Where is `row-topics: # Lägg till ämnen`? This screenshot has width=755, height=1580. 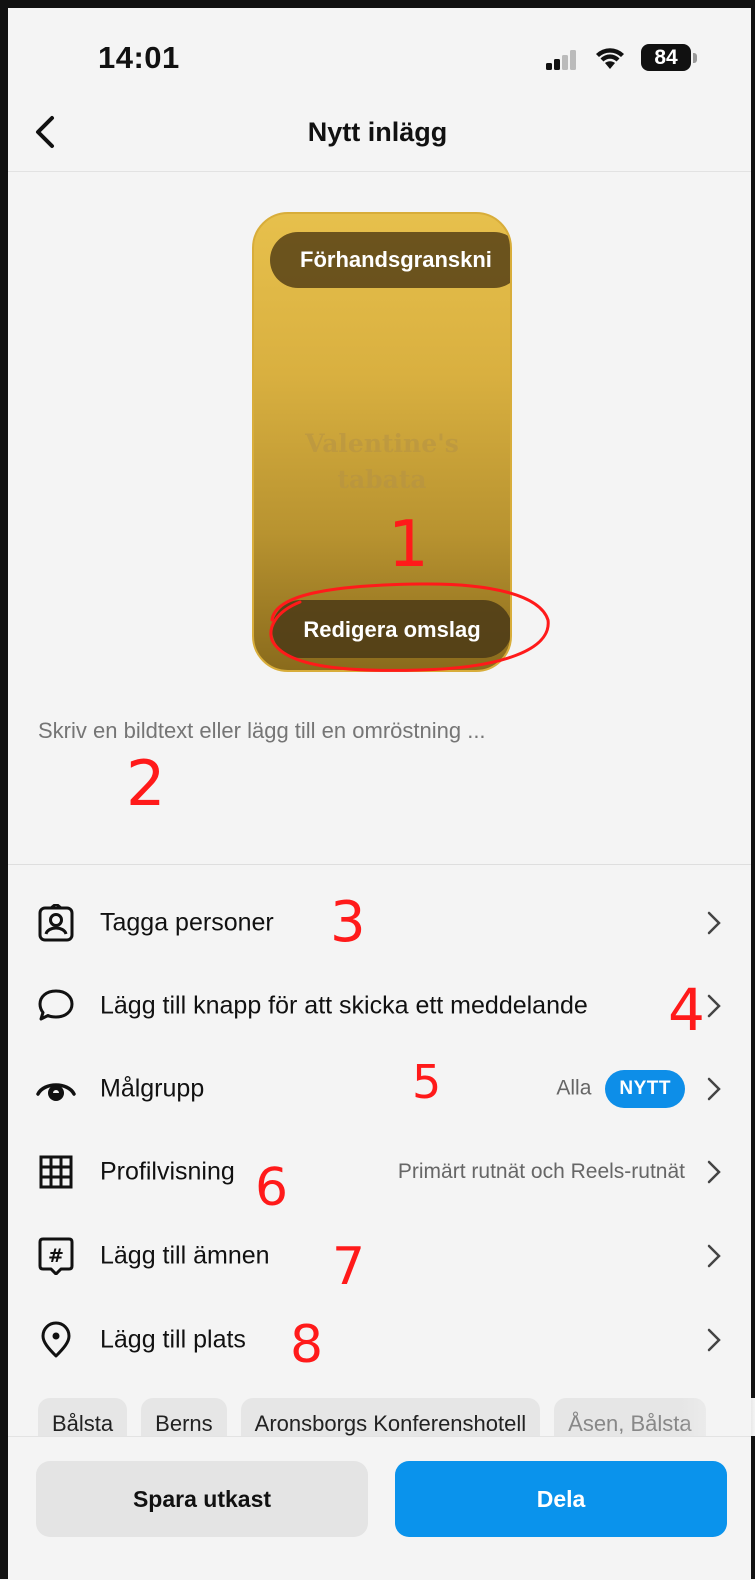
row-topics: # Lägg till ämnen is located at coordinates (379, 1256).